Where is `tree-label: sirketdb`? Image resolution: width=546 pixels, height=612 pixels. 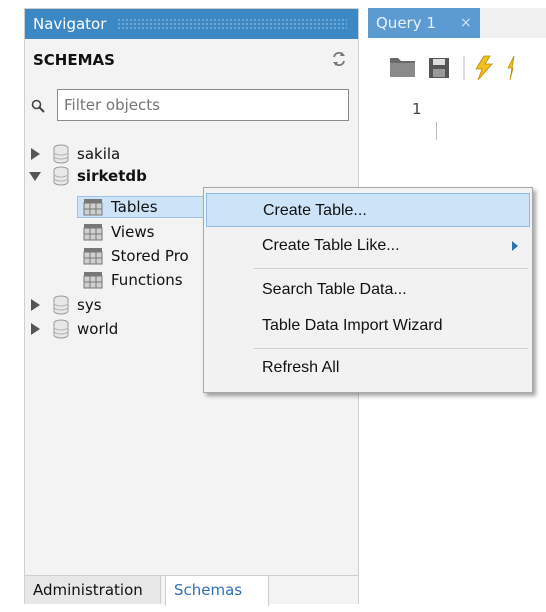
tree-label: sirketdb is located at coordinates (112, 176).